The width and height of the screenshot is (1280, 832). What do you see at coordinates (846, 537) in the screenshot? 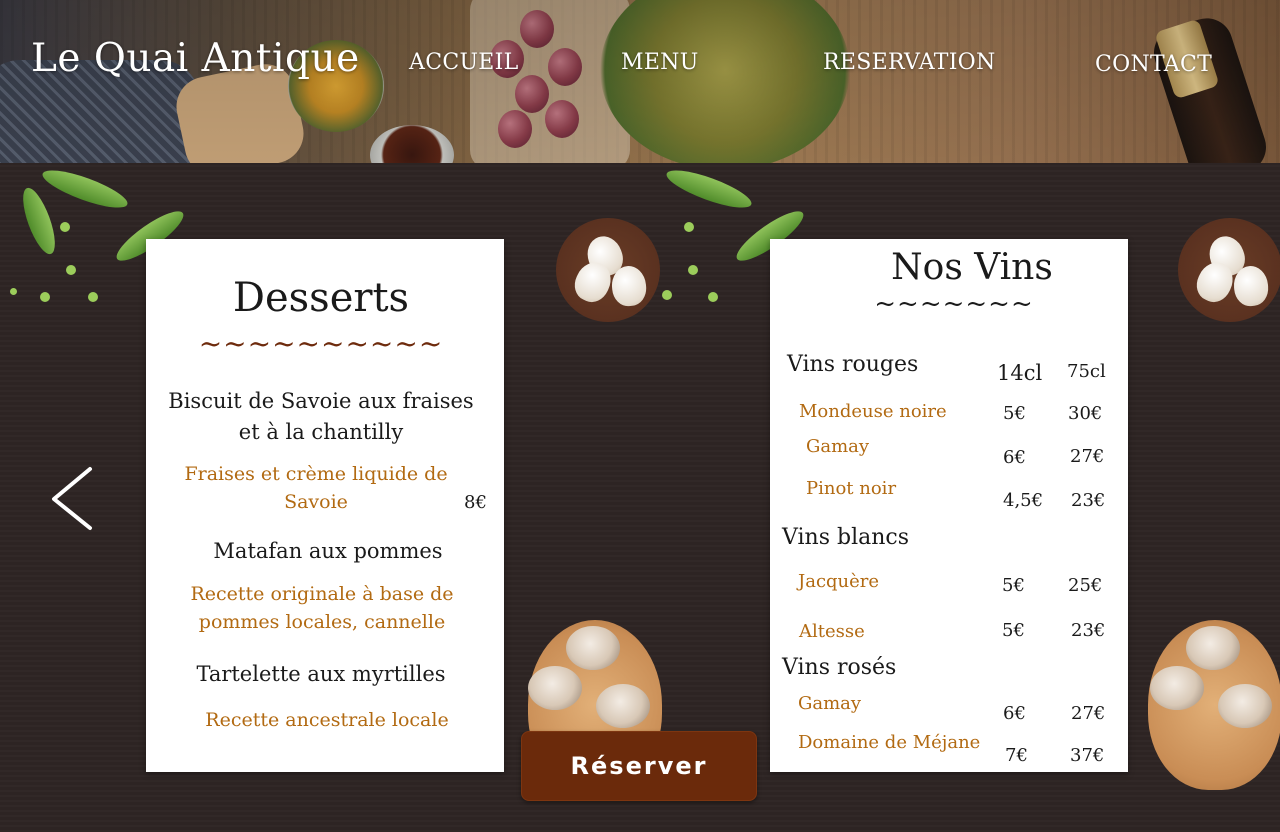
I see `wine-section-title: Vins blancs` at bounding box center [846, 537].